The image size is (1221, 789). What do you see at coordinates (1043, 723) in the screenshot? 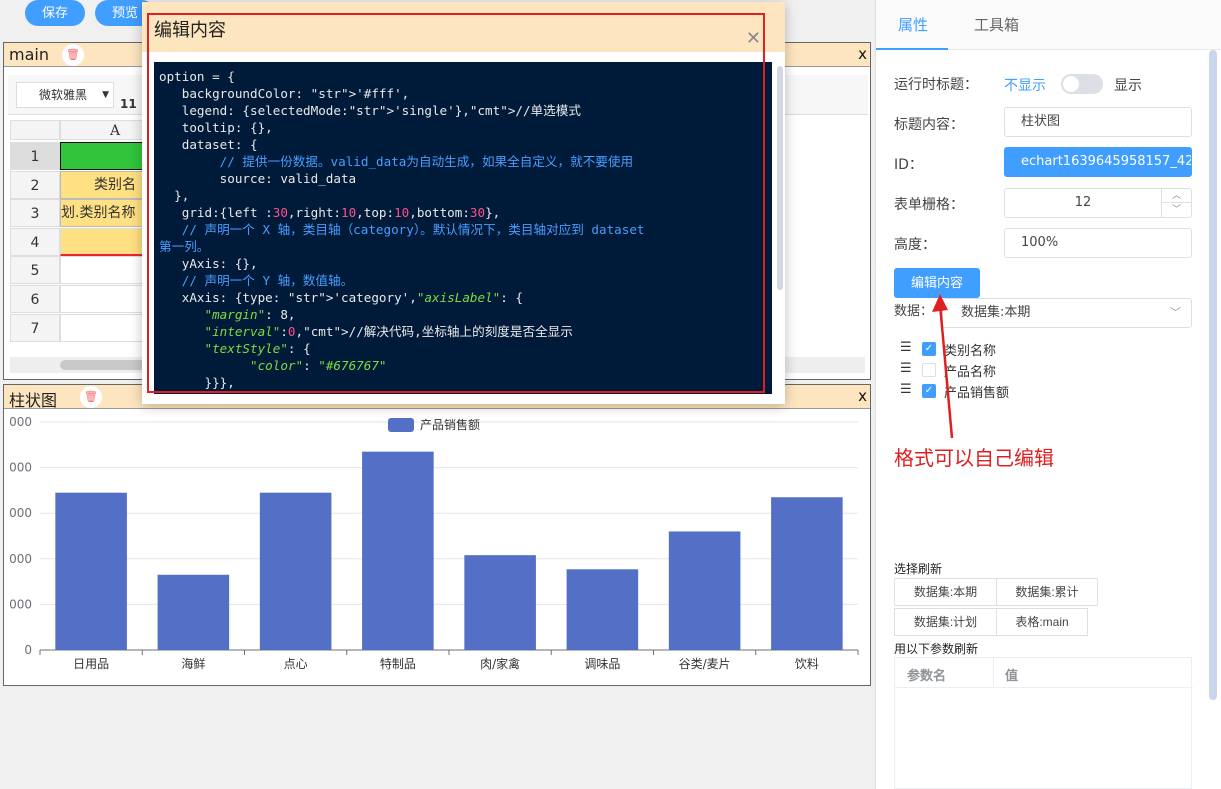
I see `param-table: 参数名 值` at bounding box center [1043, 723].